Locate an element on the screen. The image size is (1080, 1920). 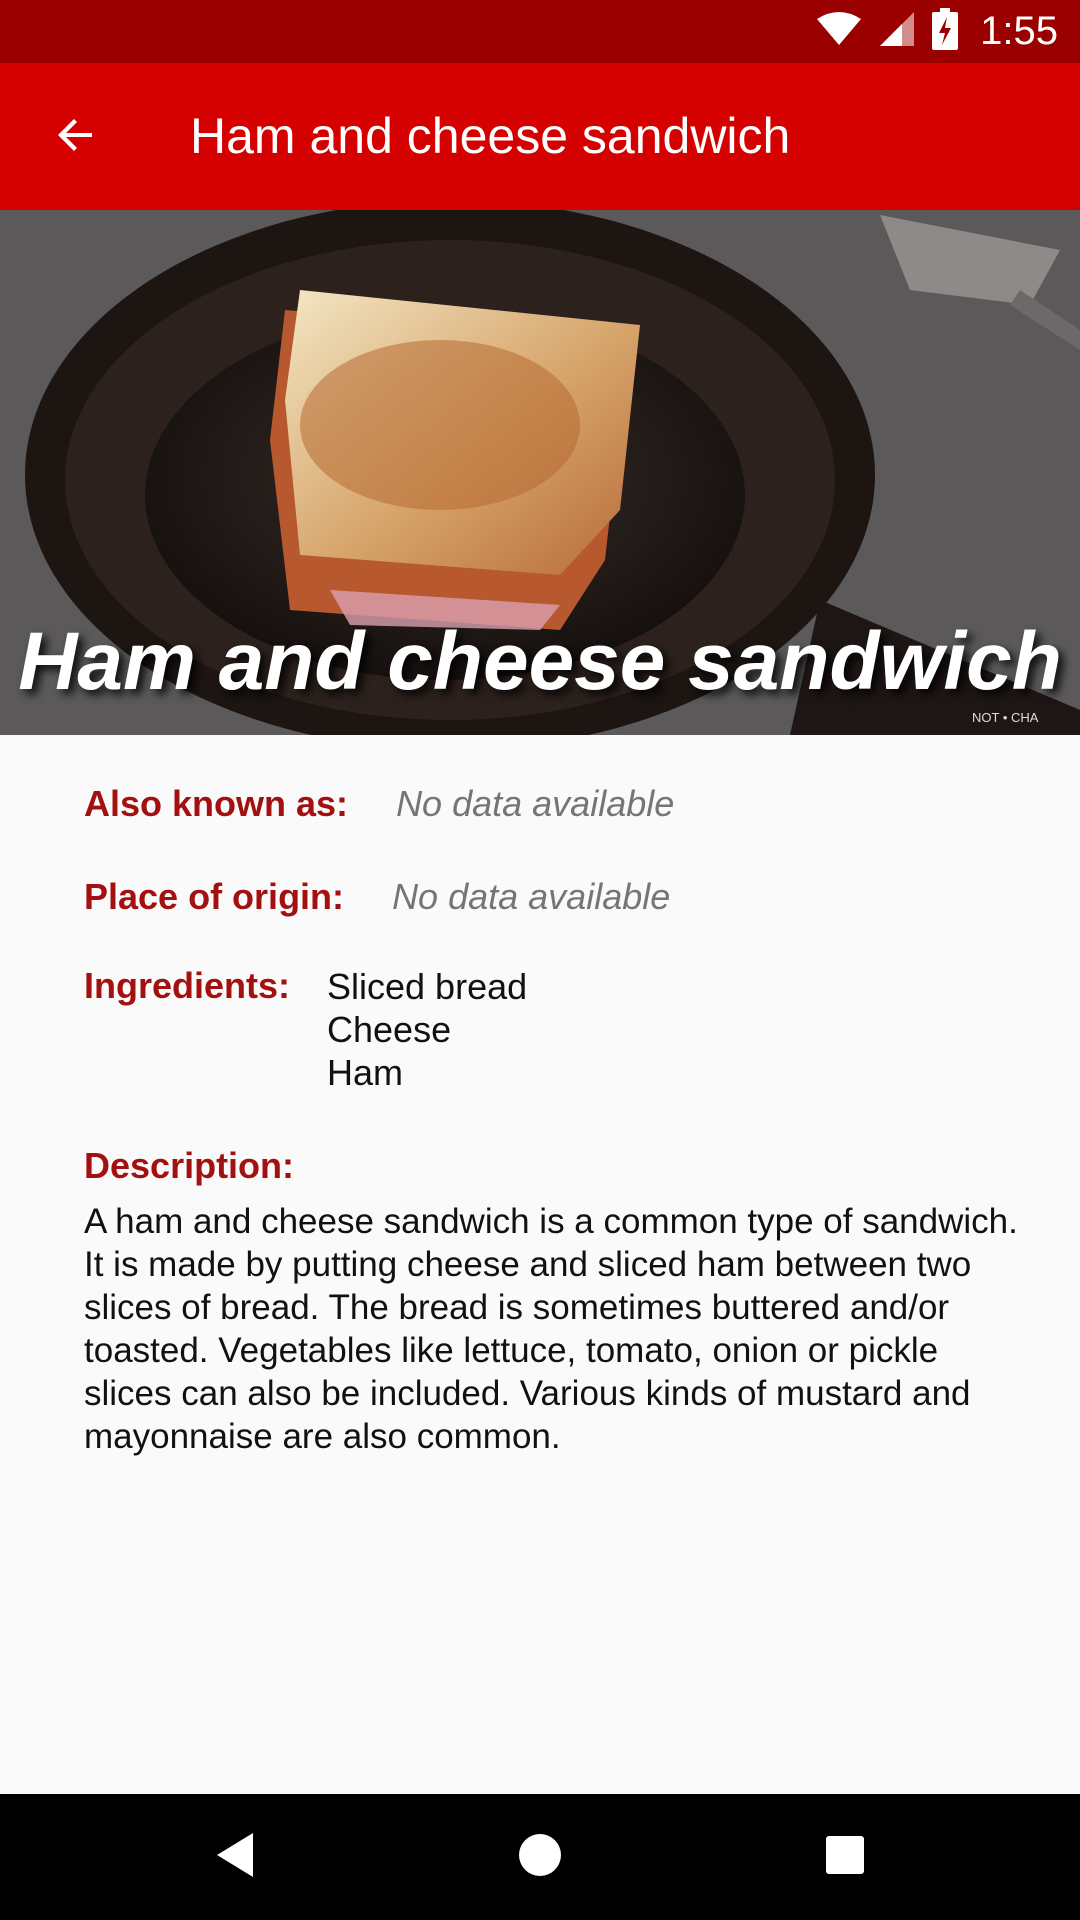
recents-square-icon is located at coordinates (845, 1857).